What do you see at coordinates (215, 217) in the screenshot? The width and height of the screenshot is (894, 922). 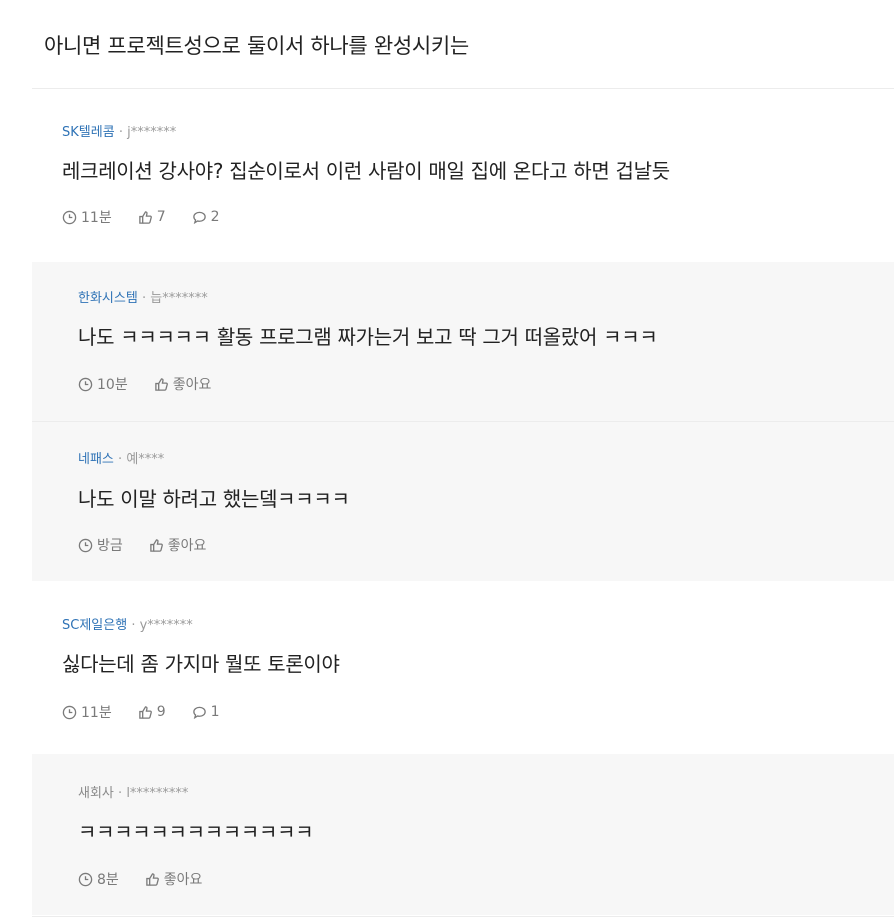 I see `reply-count: 2` at bounding box center [215, 217].